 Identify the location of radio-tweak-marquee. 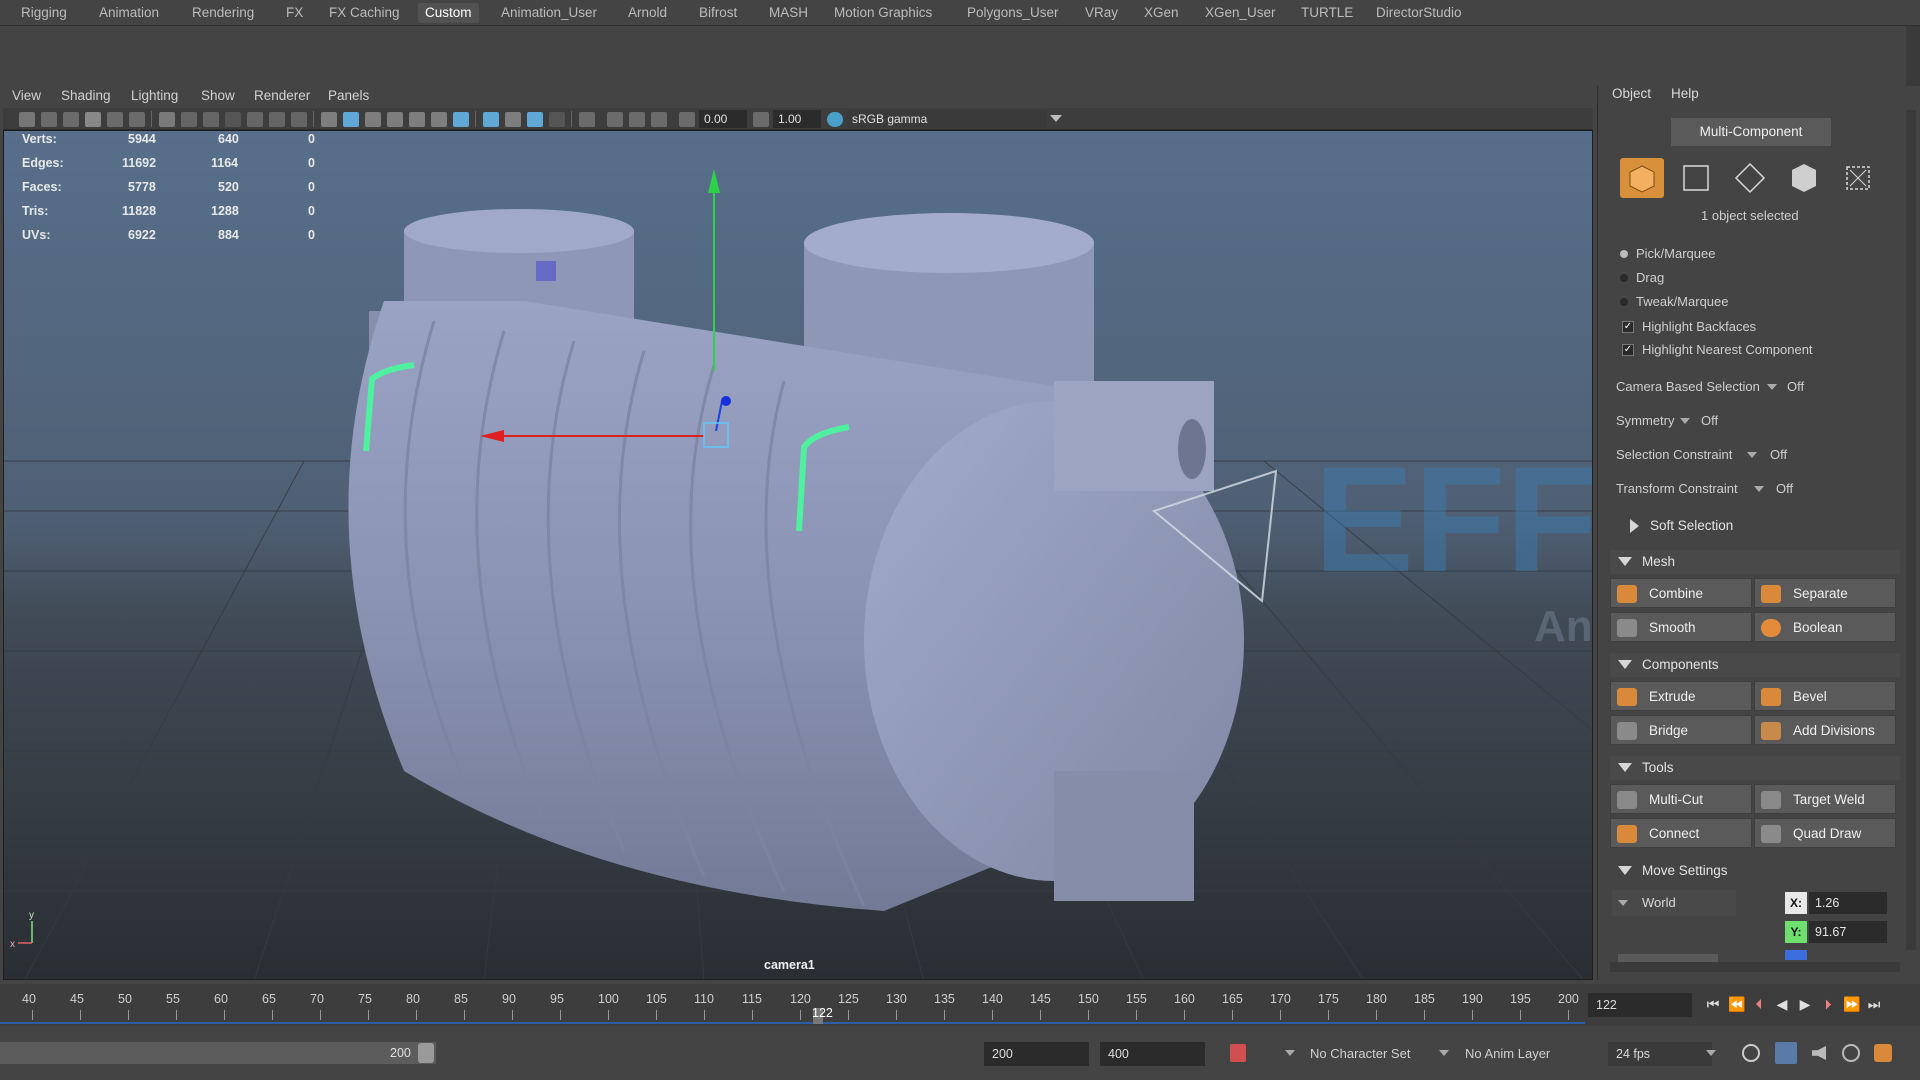
(1624, 302).